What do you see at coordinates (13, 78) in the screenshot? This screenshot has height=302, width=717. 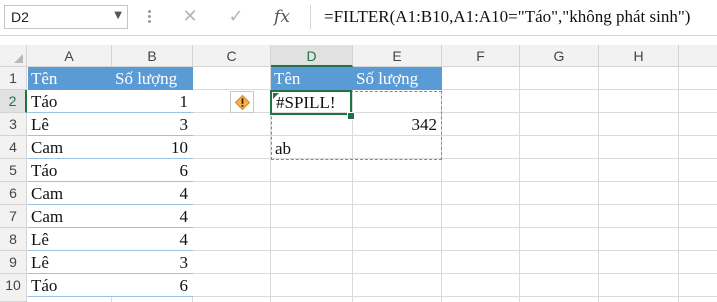 I see `row-header-1: 1` at bounding box center [13, 78].